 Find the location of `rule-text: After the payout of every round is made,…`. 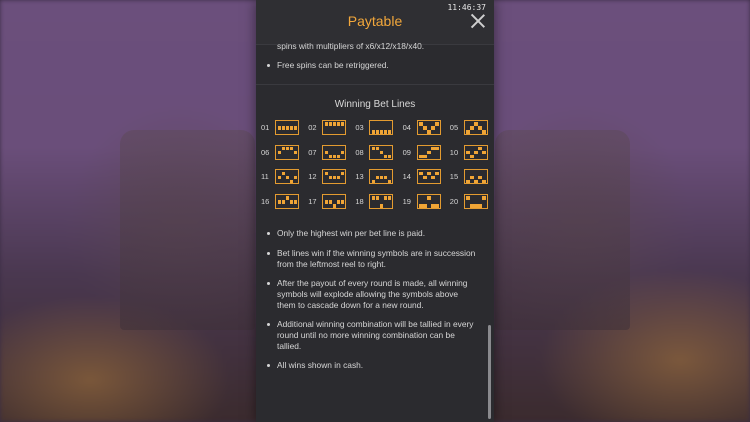

rule-text: After the payout of every round is made,… is located at coordinates (372, 294).